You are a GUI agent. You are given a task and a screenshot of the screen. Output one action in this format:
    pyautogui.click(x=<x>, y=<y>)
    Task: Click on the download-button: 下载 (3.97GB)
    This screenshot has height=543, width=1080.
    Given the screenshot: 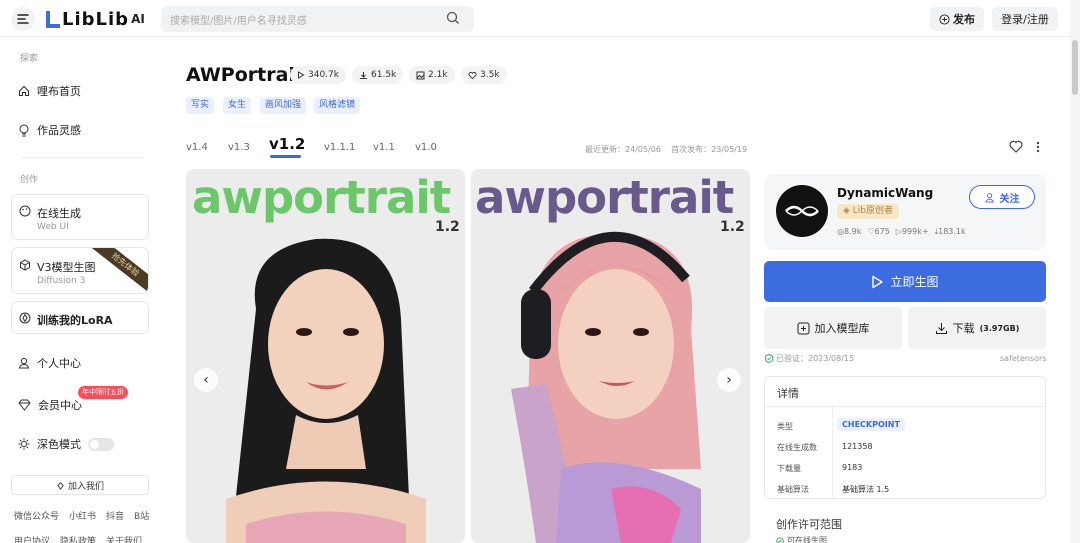 What is the action you would take?
    pyautogui.click(x=977, y=328)
    